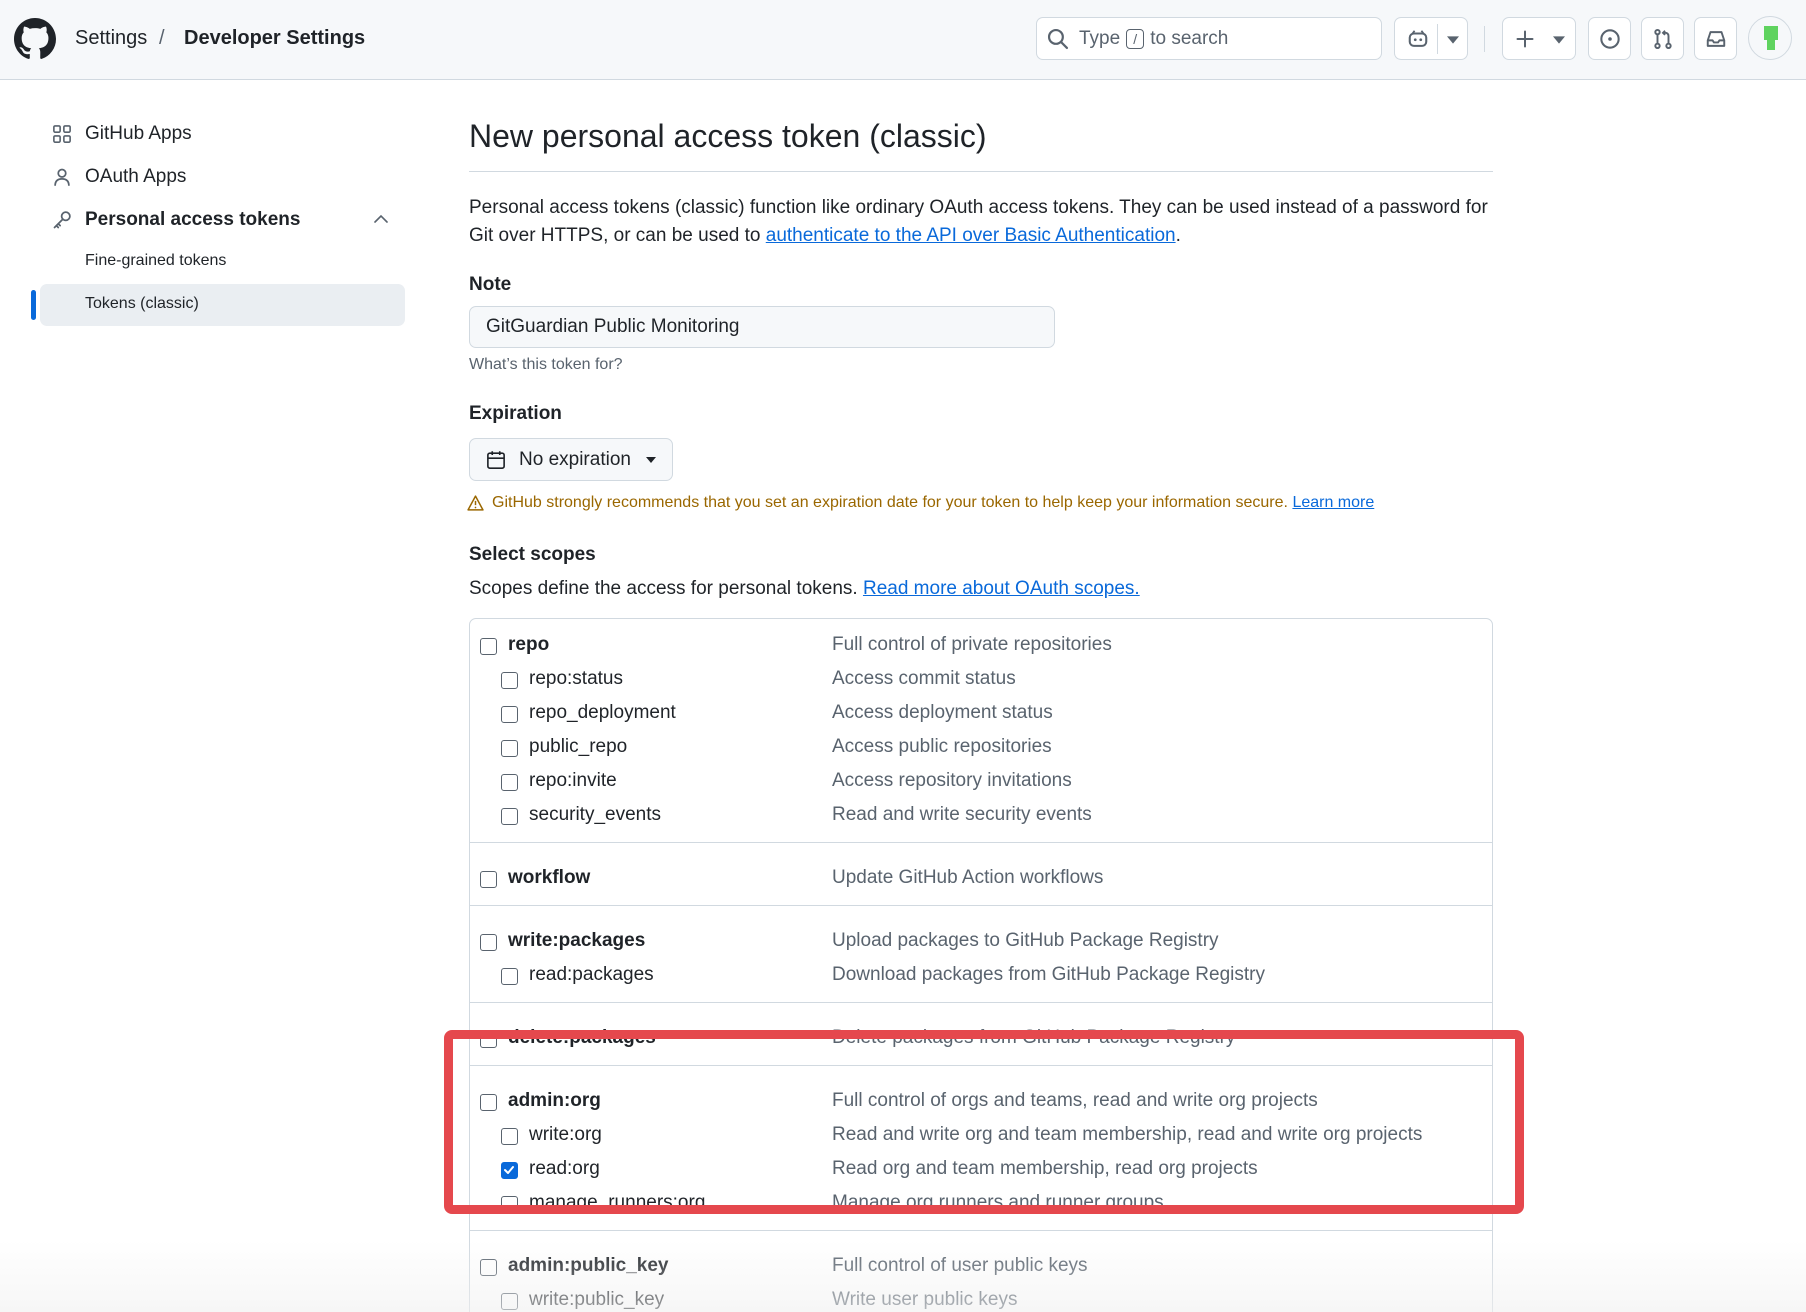 Image resolution: width=1806 pixels, height=1312 pixels. I want to click on sidebar-item-label: Tokens (classic), so click(142, 303).